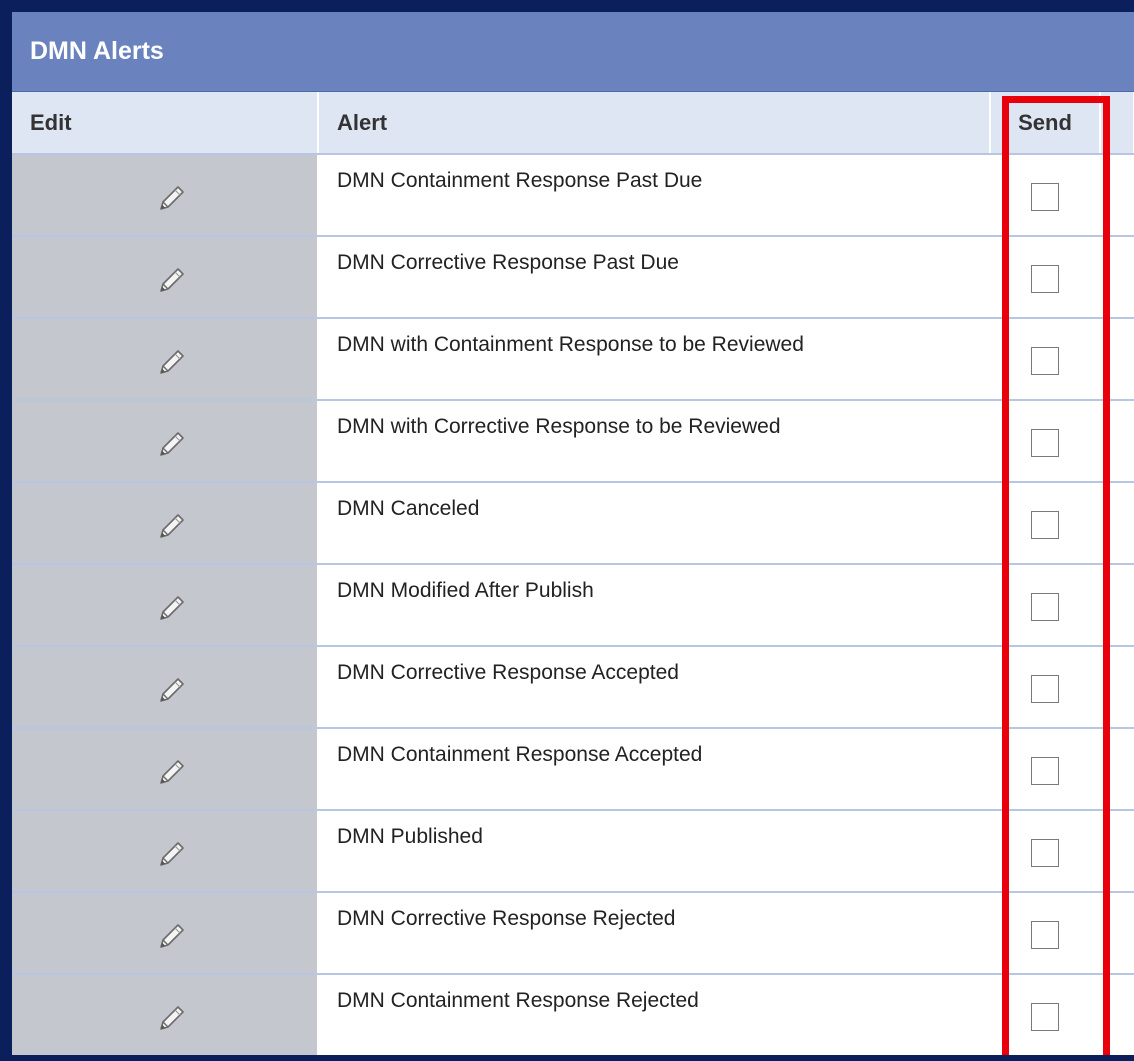 This screenshot has height=1061, width=1134. I want to click on table-header-row: Edit Alert Send, so click(573, 123).